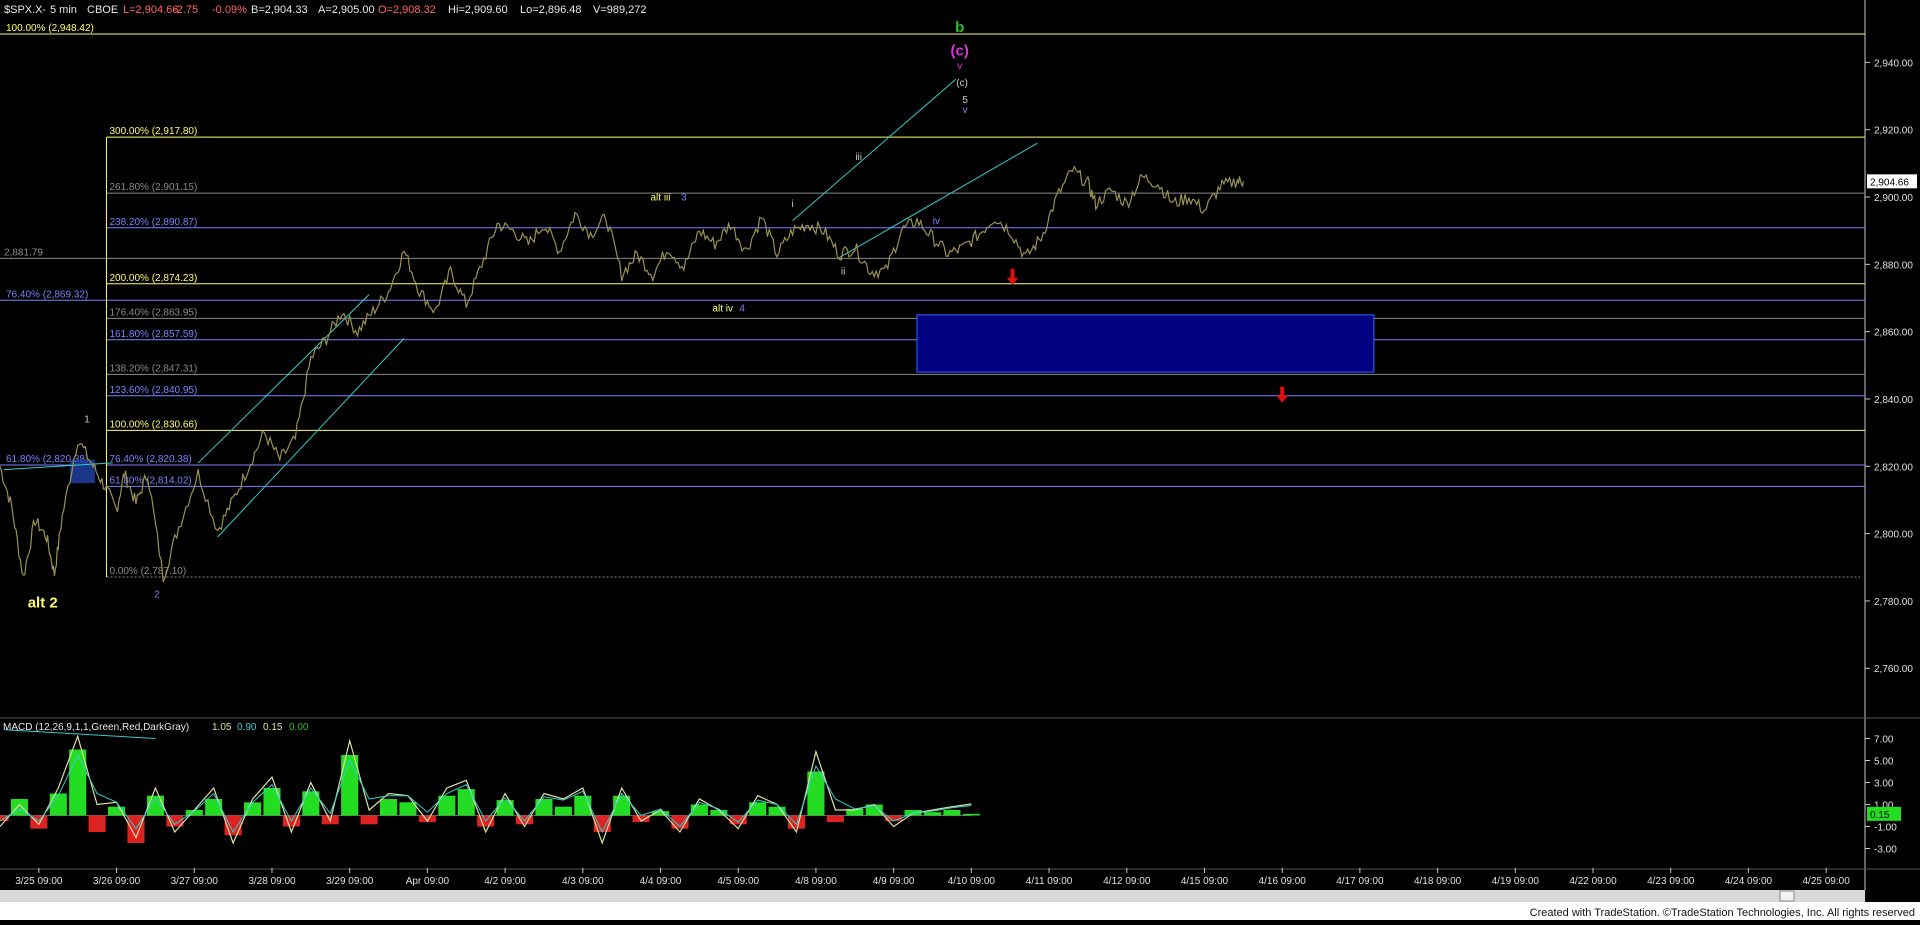 The height and width of the screenshot is (925, 1920). What do you see at coordinates (1884, 784) in the screenshot?
I see `macd-y-tick-label: 3.00` at bounding box center [1884, 784].